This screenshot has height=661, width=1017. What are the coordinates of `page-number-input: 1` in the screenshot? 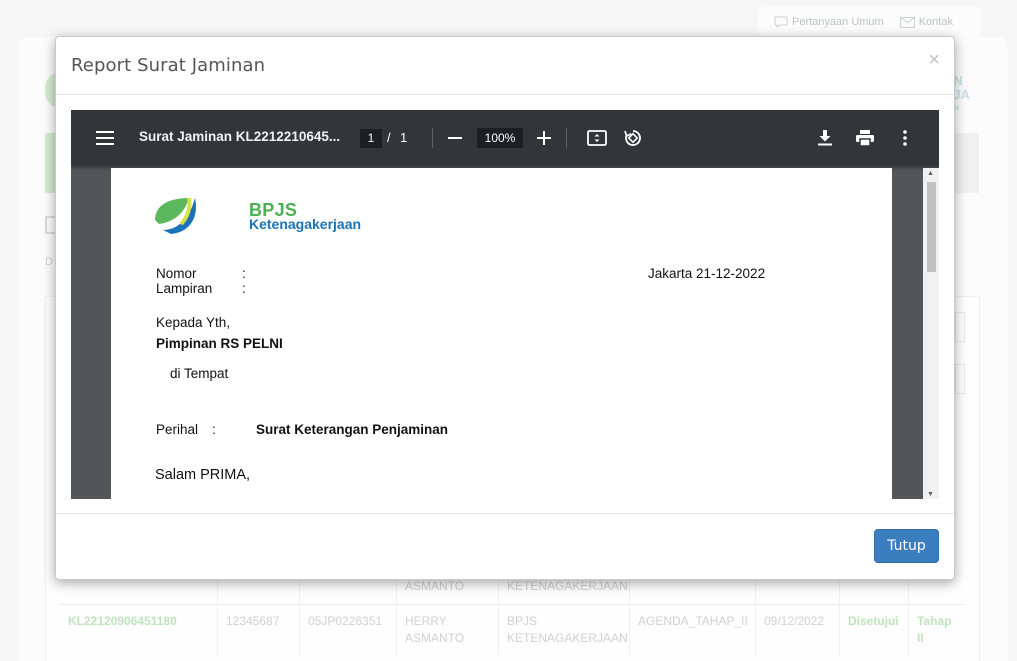 It's located at (371, 138).